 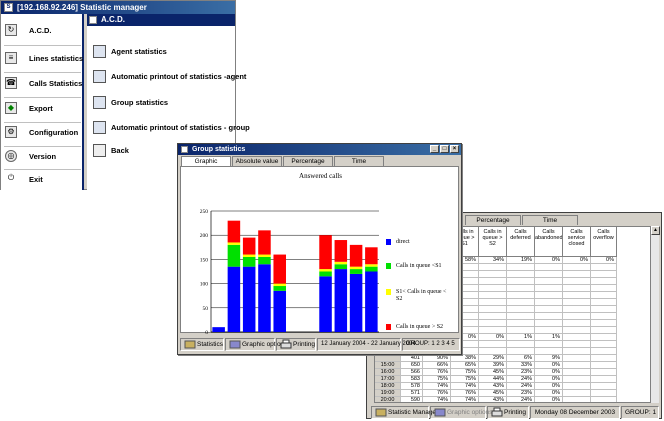 What do you see at coordinates (82, 7) in the screenshot?
I see `window-title: [192.168.92.246] Statistic manager` at bounding box center [82, 7].